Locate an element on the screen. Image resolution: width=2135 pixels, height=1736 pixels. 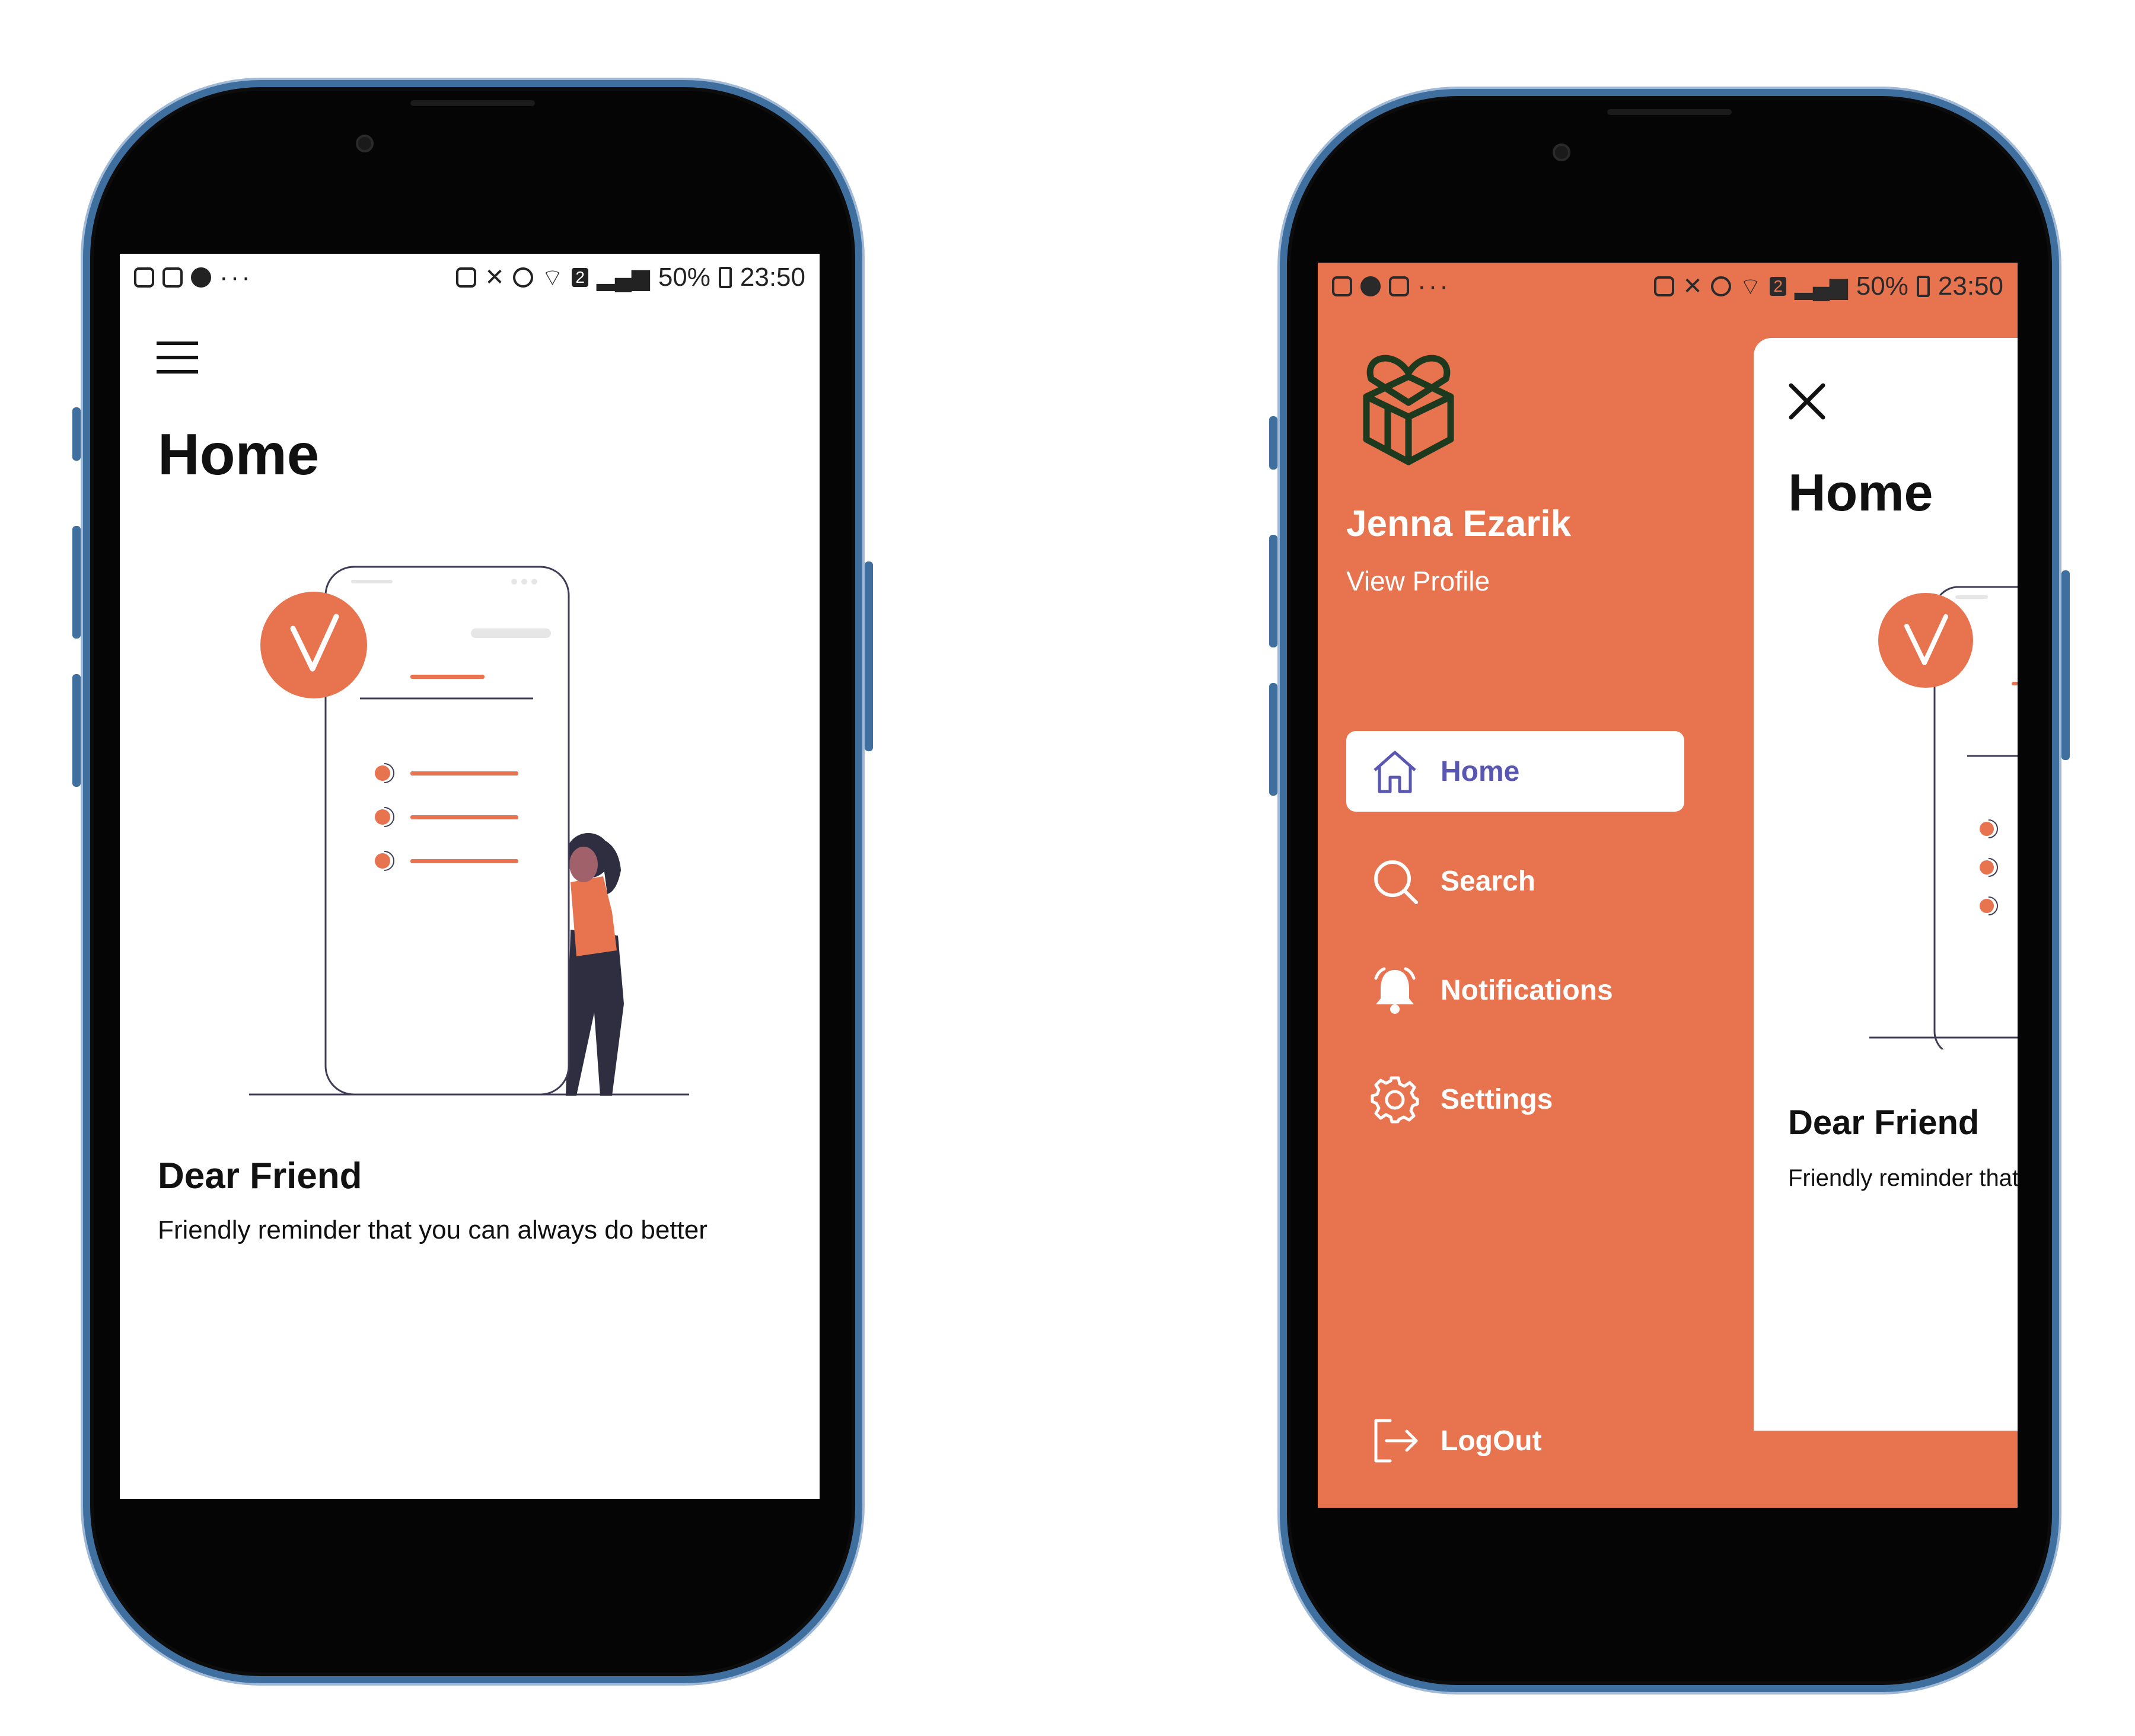
heart-box-logo-icon is located at coordinates (1408, 410).